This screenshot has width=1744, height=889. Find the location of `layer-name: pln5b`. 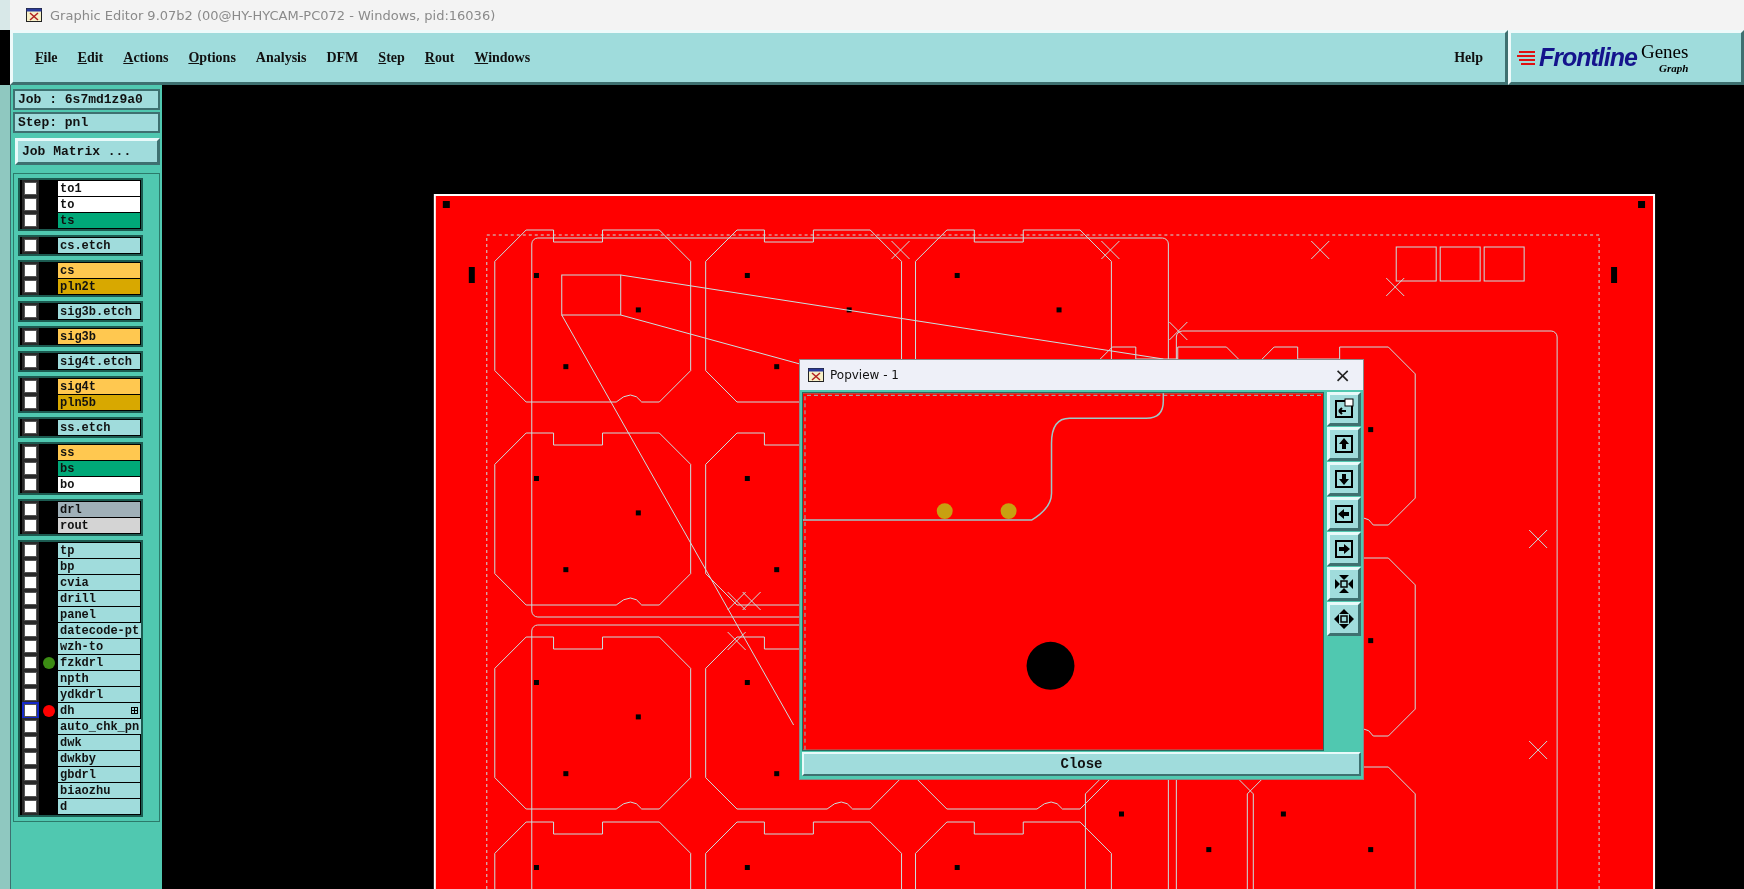

layer-name: pln5b is located at coordinates (99, 402).